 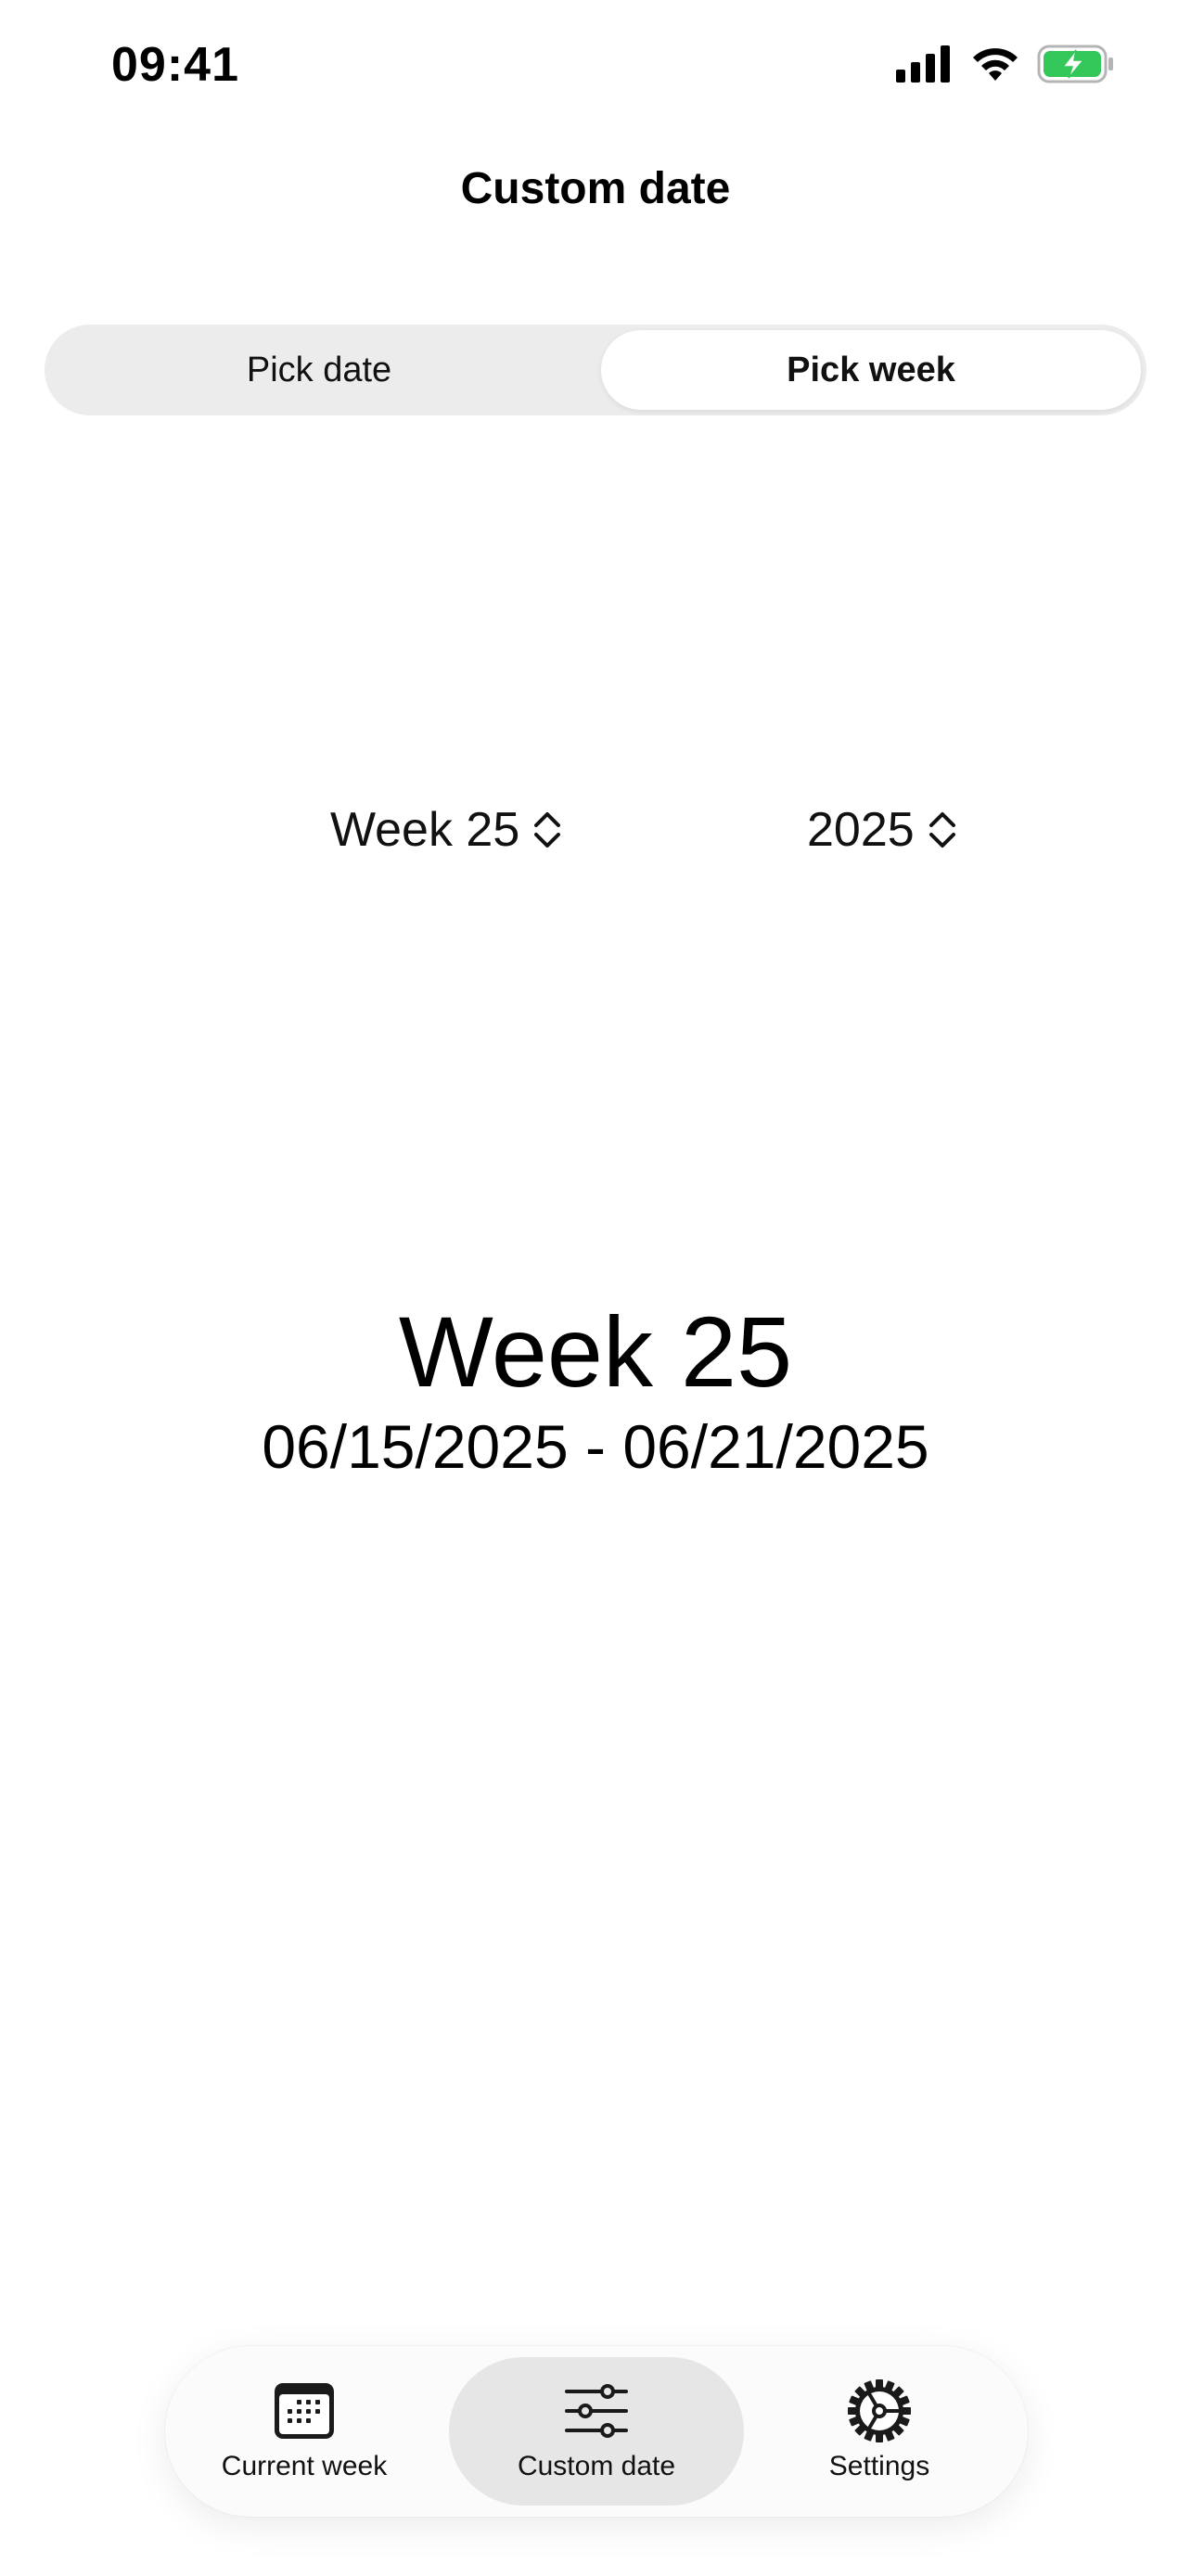 I want to click on mode-segmented-control: Pick date Pick week, so click(x=595, y=370).